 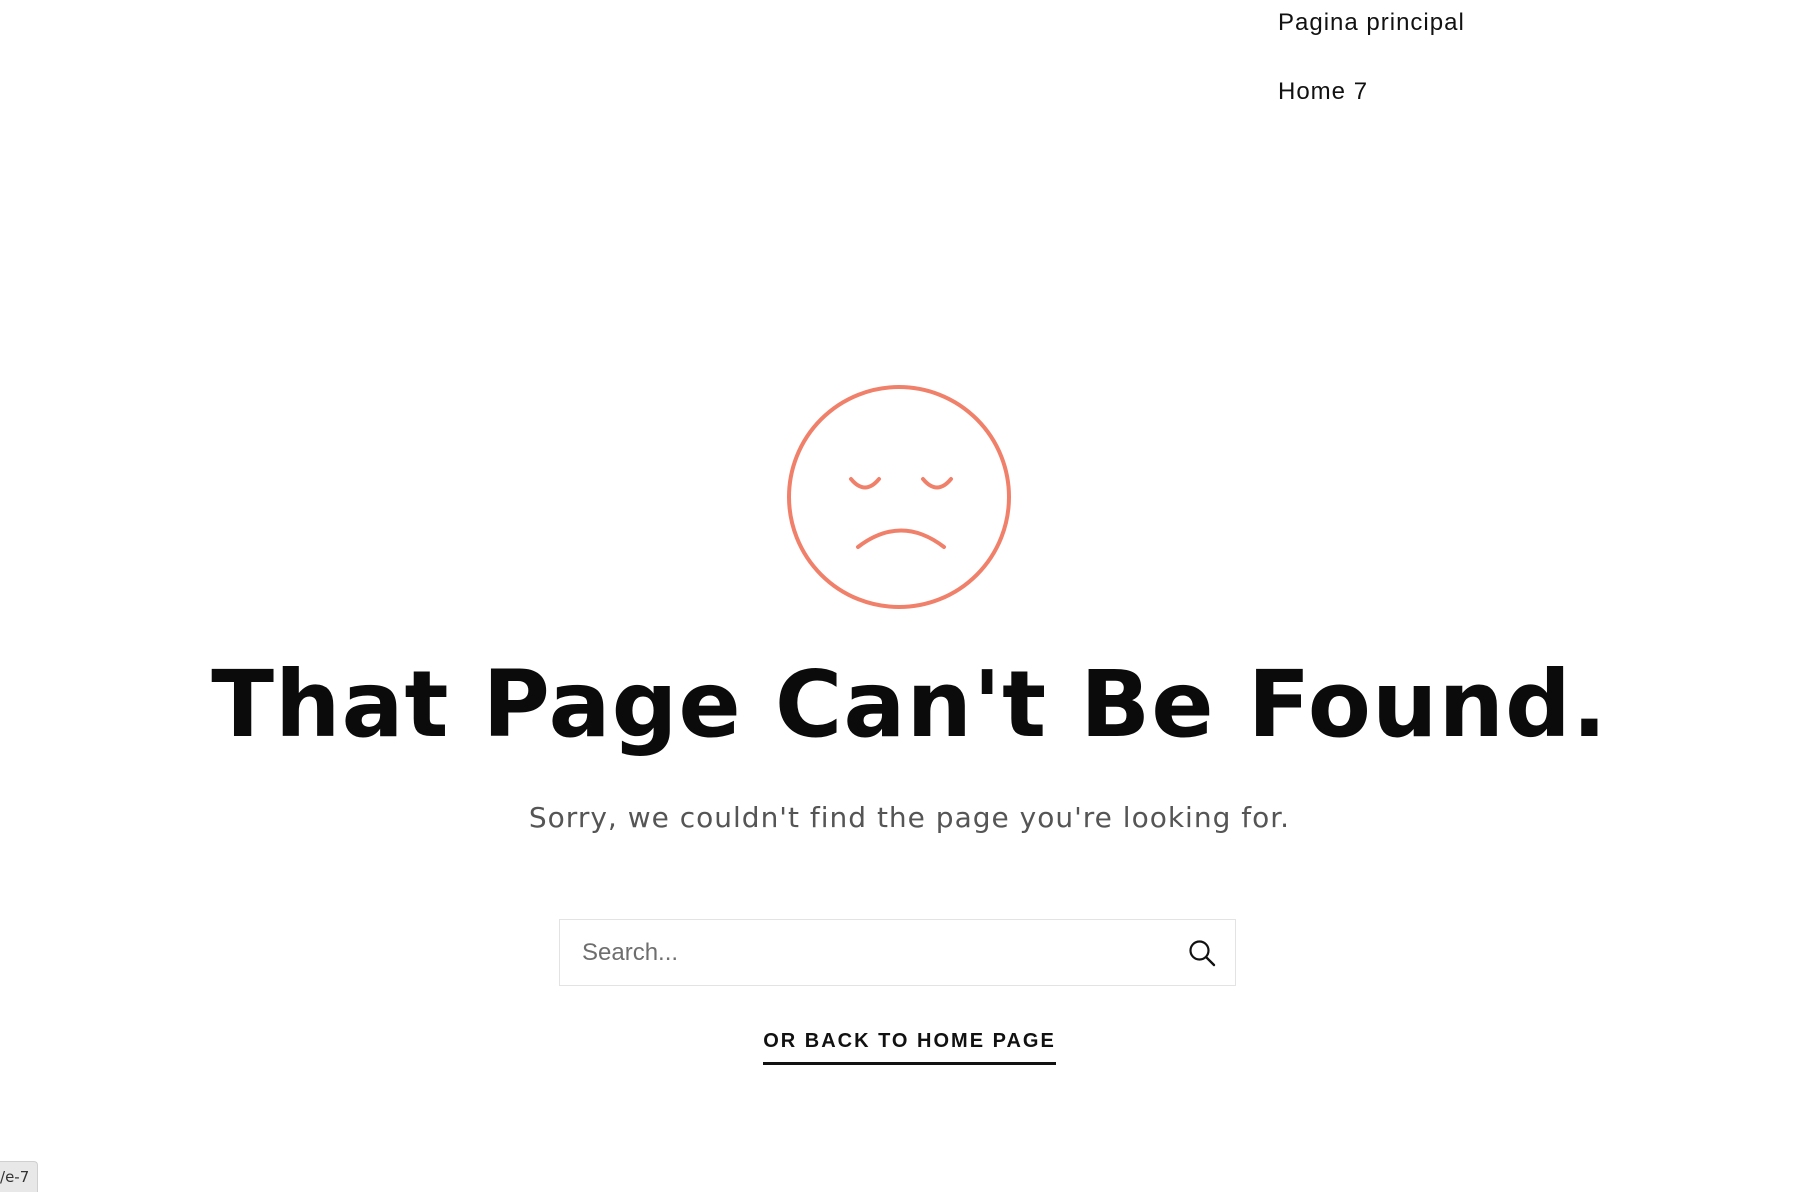 I want to click on page-title: That Page Can't Be Found., so click(x=909, y=704).